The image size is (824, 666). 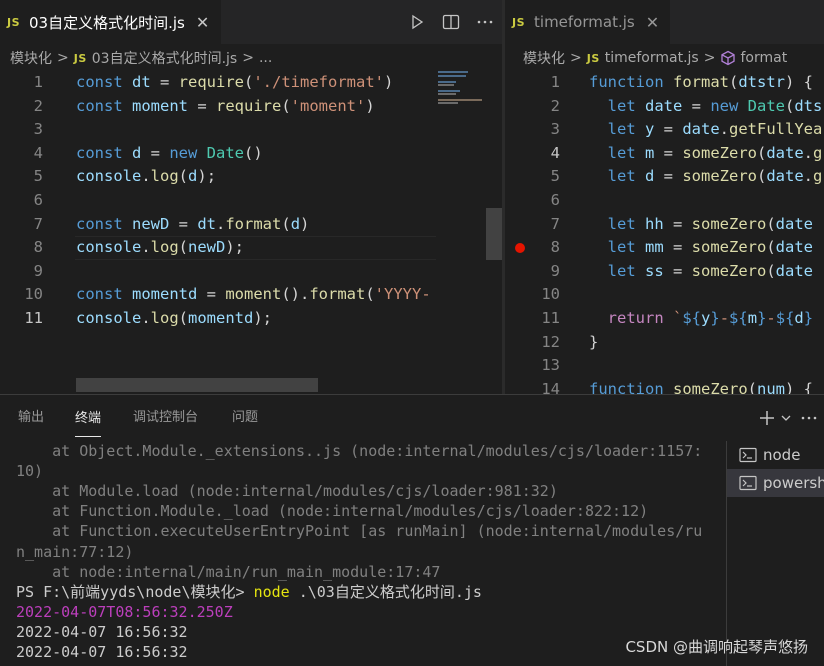 I want to click on code-text: console.log(d);, so click(x=146, y=177).